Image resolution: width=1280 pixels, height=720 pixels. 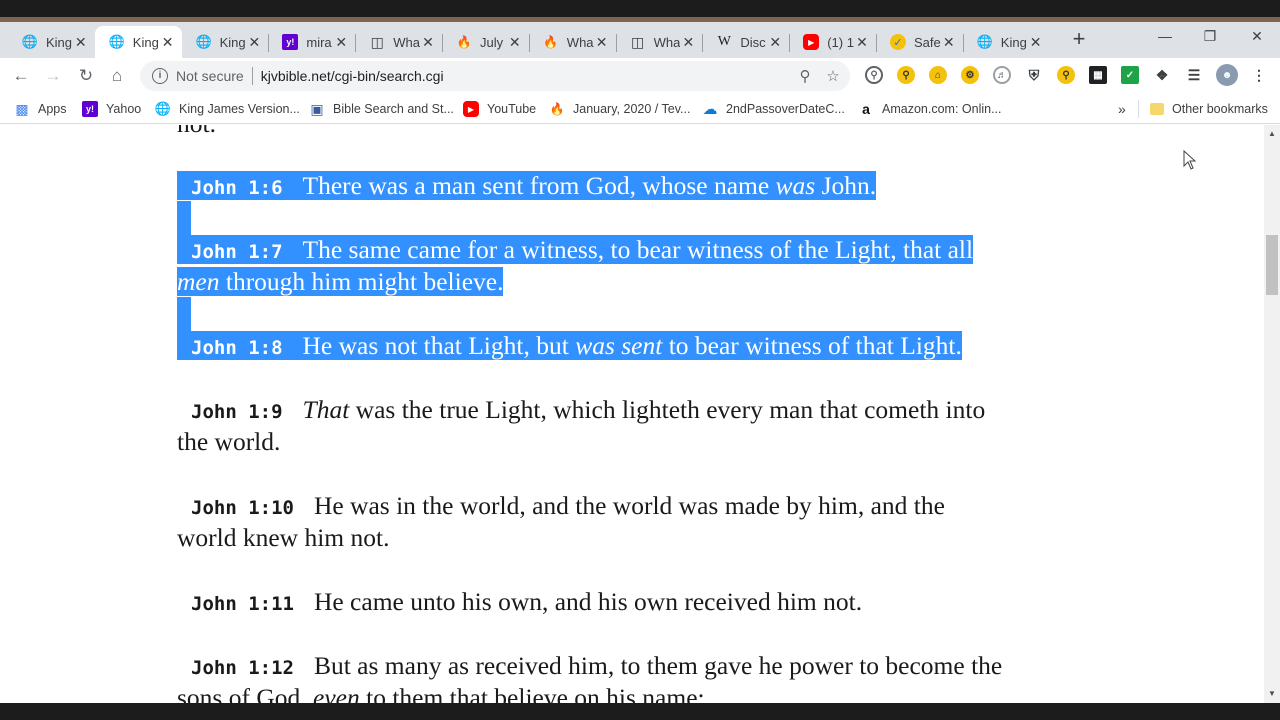 What do you see at coordinates (805, 76) in the screenshot?
I see `zoom-icon: ⚲` at bounding box center [805, 76].